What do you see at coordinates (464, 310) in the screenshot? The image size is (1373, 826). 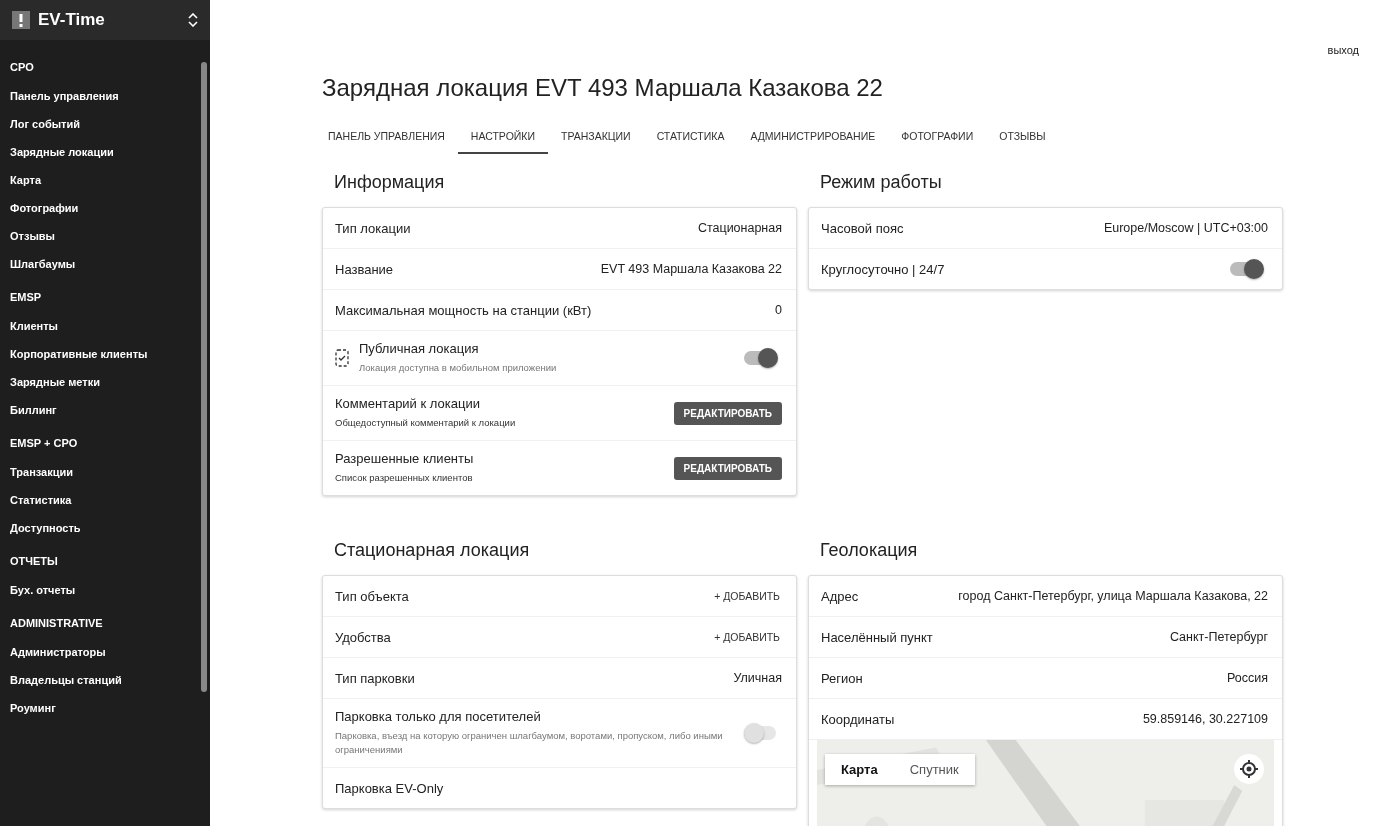 I see `field-label: Максимальная мощность на станции (кВт)` at bounding box center [464, 310].